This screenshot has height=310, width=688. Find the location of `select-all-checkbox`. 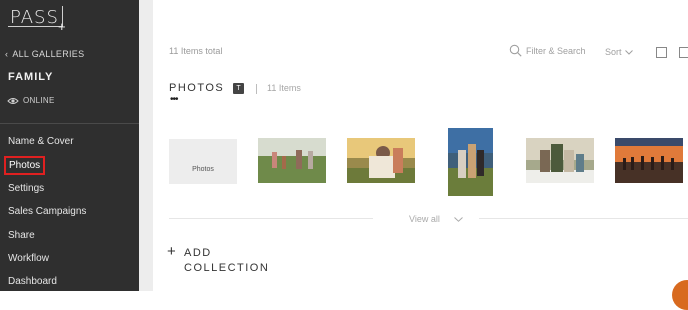

select-all-checkbox is located at coordinates (661, 52).